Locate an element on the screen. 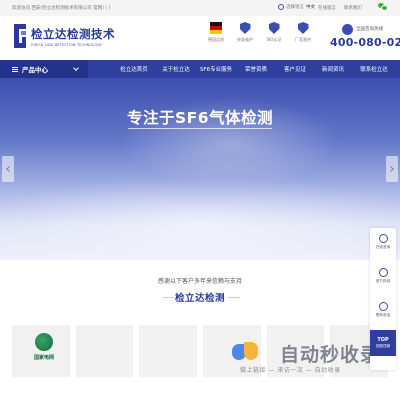  logo-text: 检立达检测技术 CHECK LIDA DETECTION TECHNOLOGY is located at coordinates (73, 36).